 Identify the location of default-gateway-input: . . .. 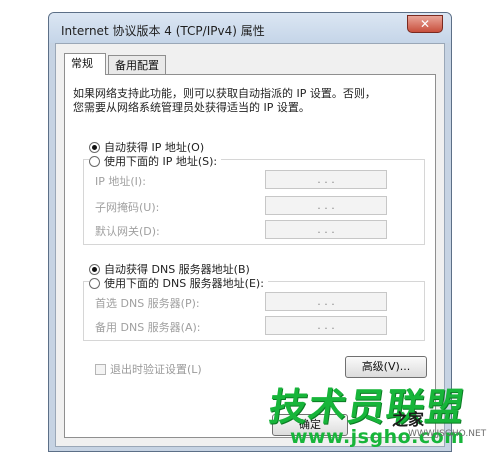
(326, 229).